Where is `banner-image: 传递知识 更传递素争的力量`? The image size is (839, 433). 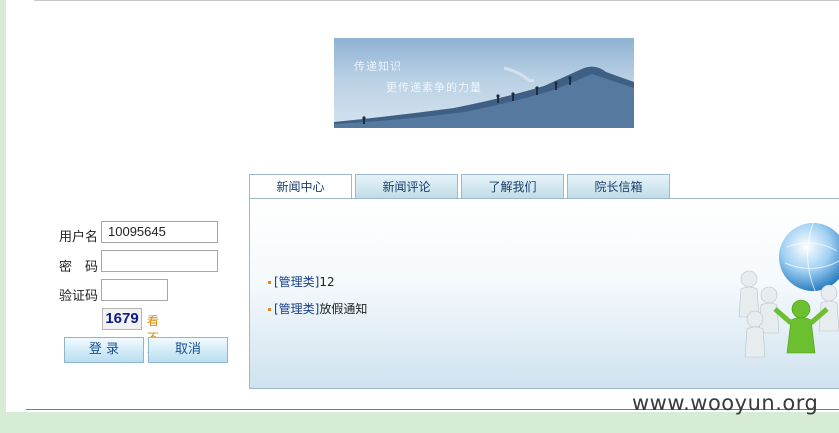
banner-image: 传递知识 更传递素争的力量 is located at coordinates (484, 83).